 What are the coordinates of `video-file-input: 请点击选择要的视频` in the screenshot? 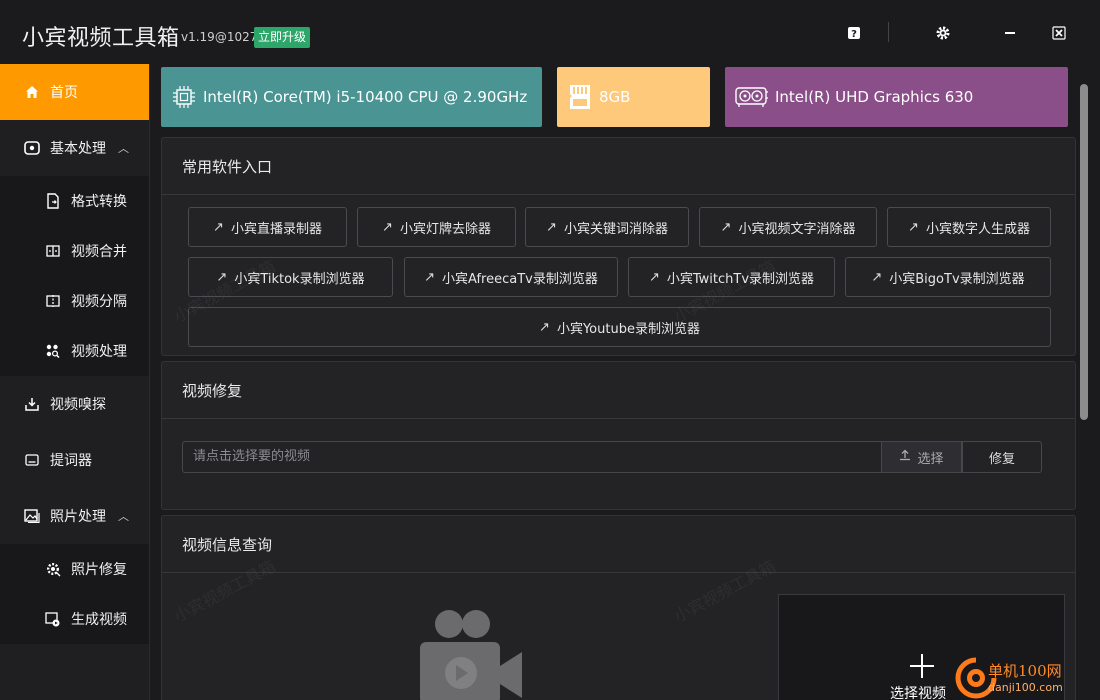 It's located at (532, 457).